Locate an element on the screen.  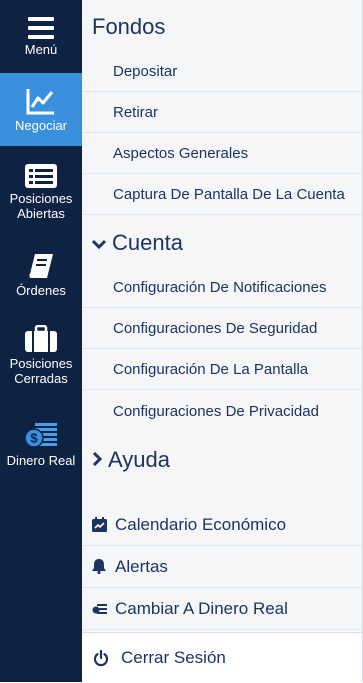
rail-negociar-label: Negociar is located at coordinates (41, 125).